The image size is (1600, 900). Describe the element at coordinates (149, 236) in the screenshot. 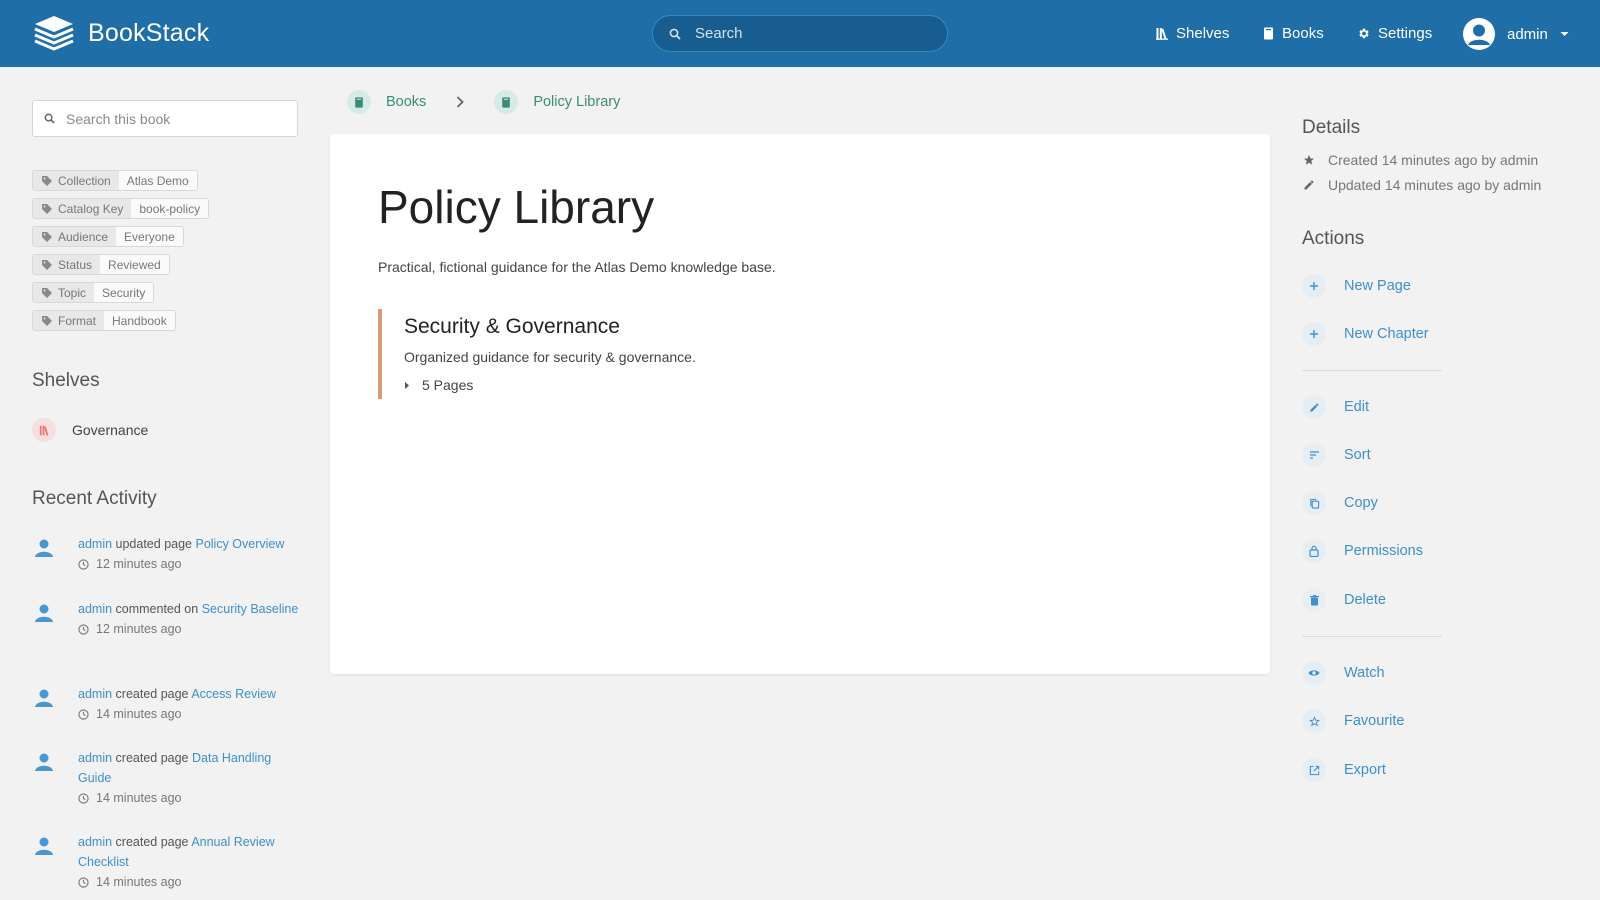

I see `tag-value-link: Everyone` at that location.